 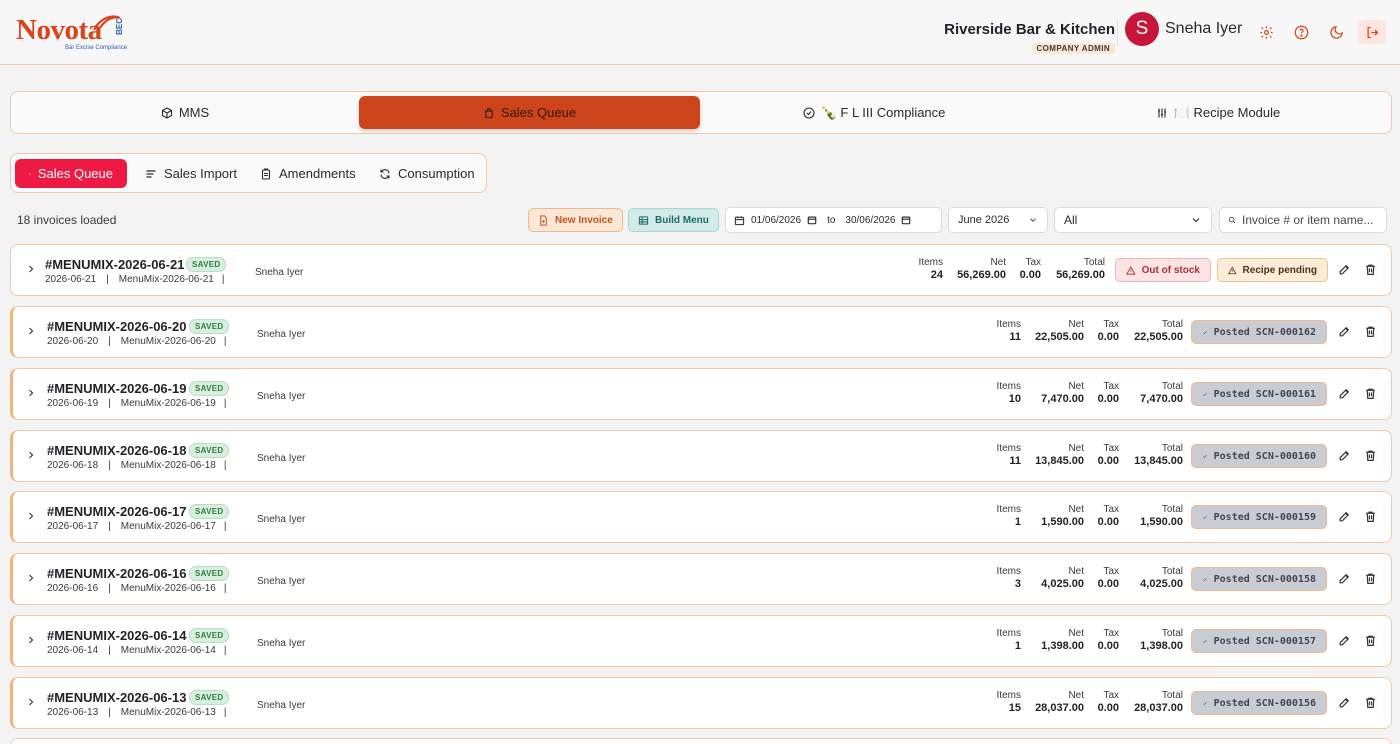 What do you see at coordinates (1336, 32) in the screenshot?
I see `dark-mode-toggle` at bounding box center [1336, 32].